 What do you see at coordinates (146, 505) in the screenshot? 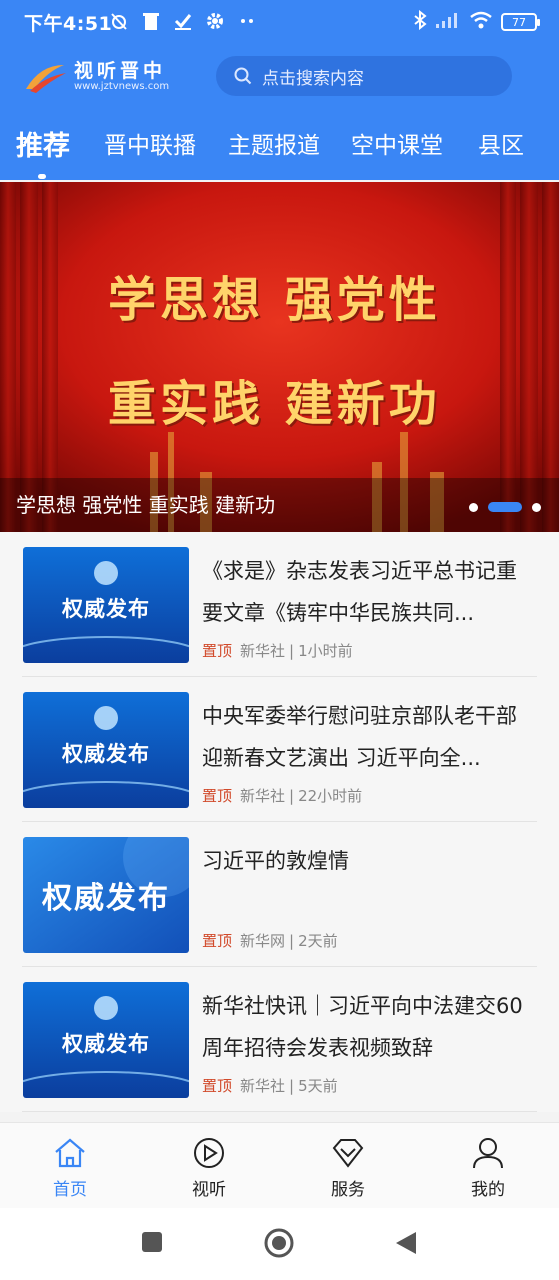
I see `banner-caption: 学思想 强党性 重实践 建新功` at bounding box center [146, 505].